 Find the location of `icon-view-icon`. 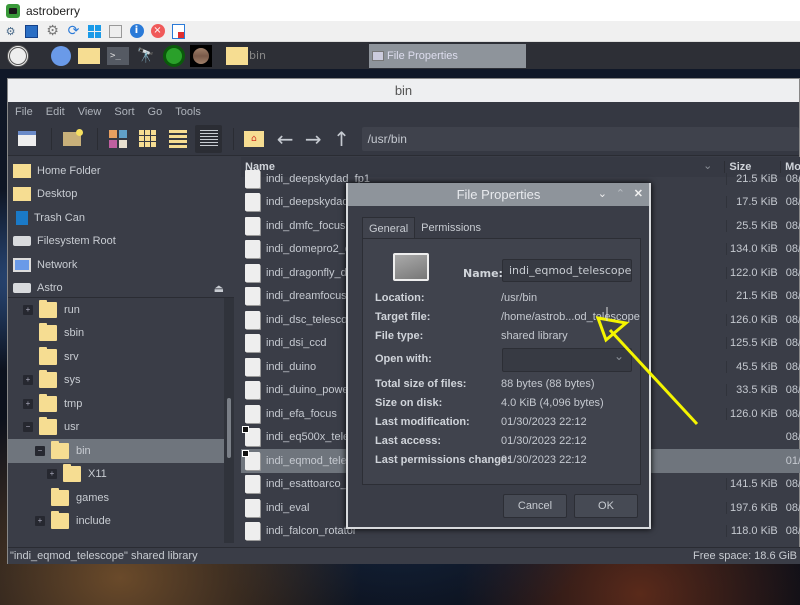

icon-view-icon is located at coordinates (117, 138).